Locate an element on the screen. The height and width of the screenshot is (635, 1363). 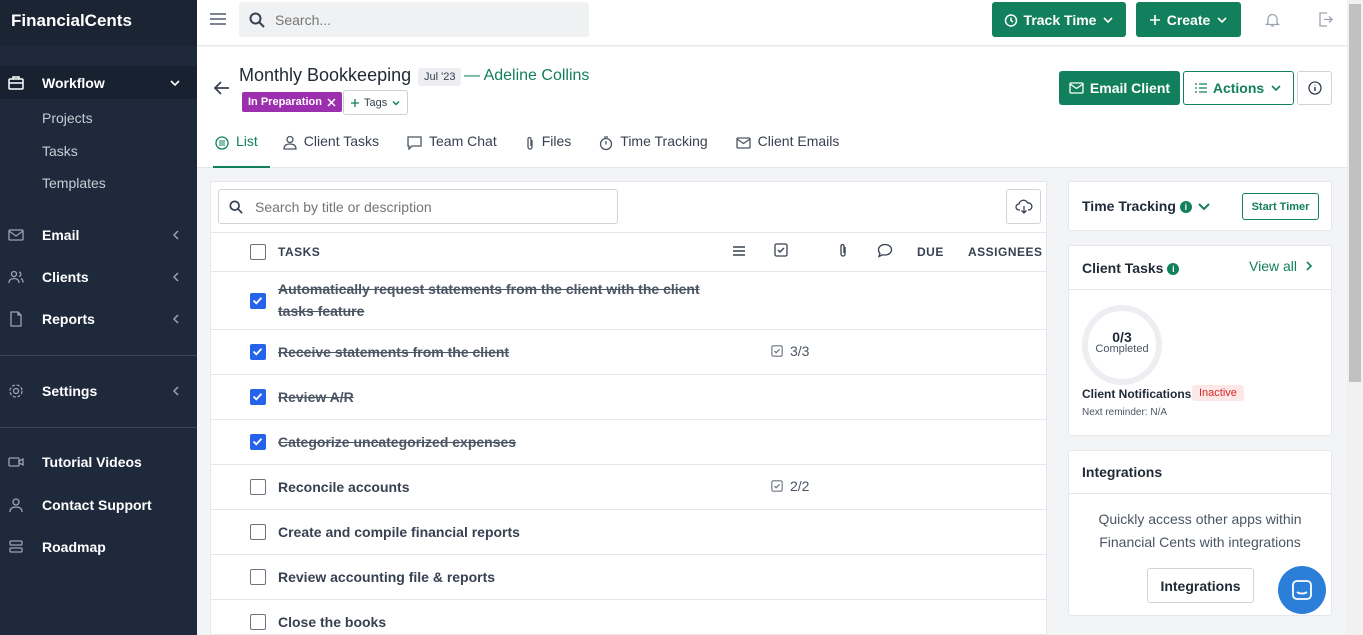
table-row: Review accounting file & reports is located at coordinates (628, 577).